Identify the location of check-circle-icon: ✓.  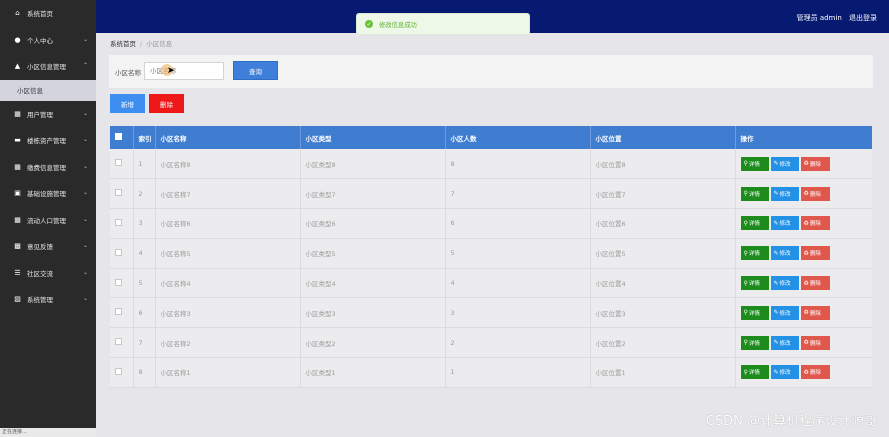
(369, 24).